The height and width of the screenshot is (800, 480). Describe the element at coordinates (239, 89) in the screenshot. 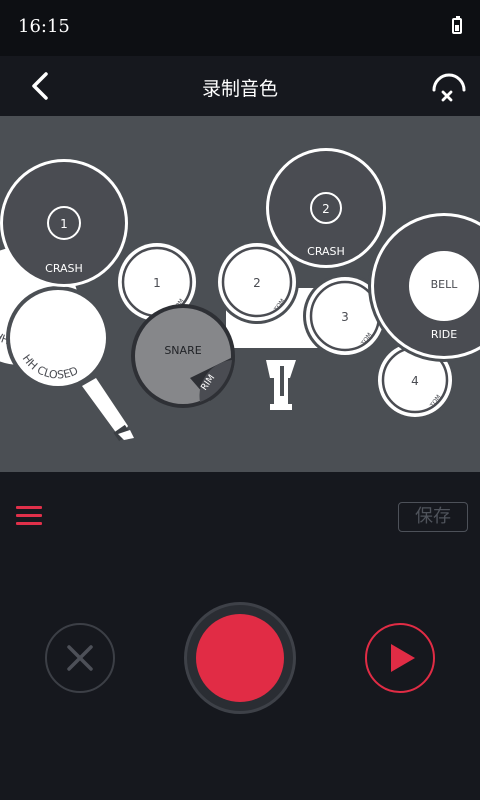

I see `page-title: 录制音色` at that location.